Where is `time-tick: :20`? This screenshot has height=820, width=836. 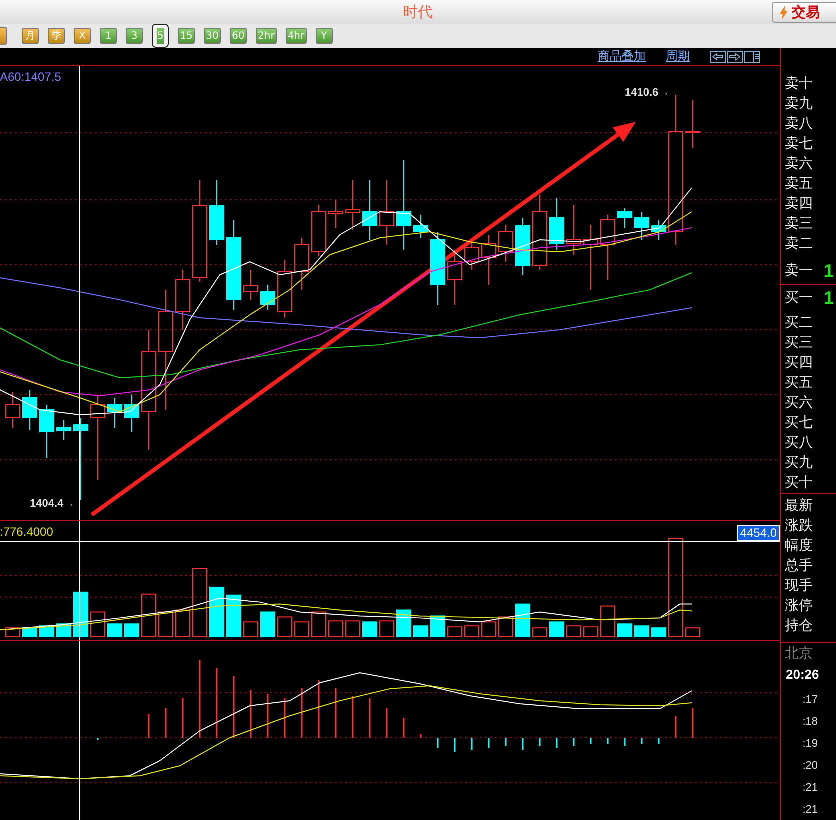 time-tick: :20 is located at coordinates (810, 766).